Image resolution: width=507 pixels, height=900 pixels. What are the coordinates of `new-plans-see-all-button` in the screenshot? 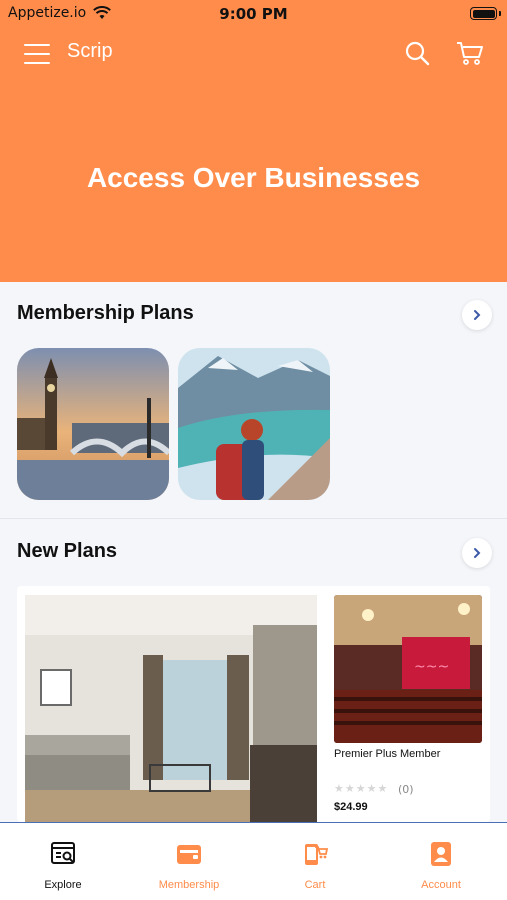 It's located at (477, 553).